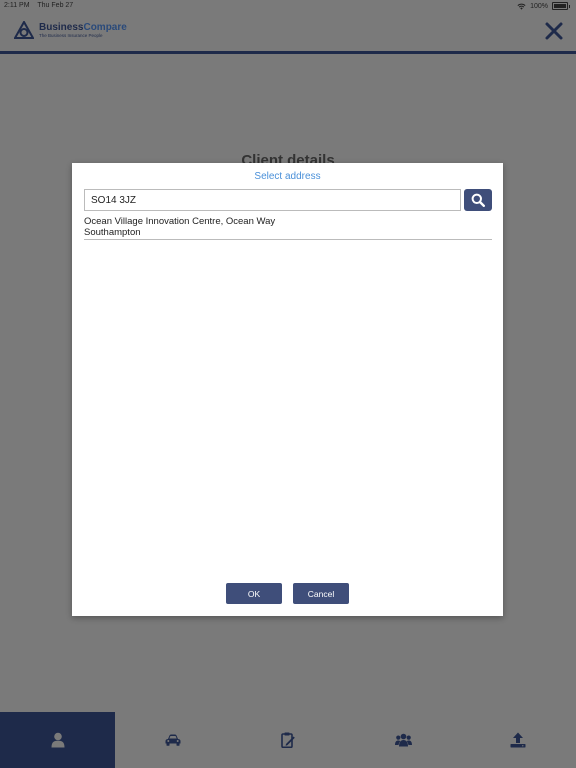  Describe the element at coordinates (17, 5) in the screenshot. I see `status-time: 2:11 PM` at that location.